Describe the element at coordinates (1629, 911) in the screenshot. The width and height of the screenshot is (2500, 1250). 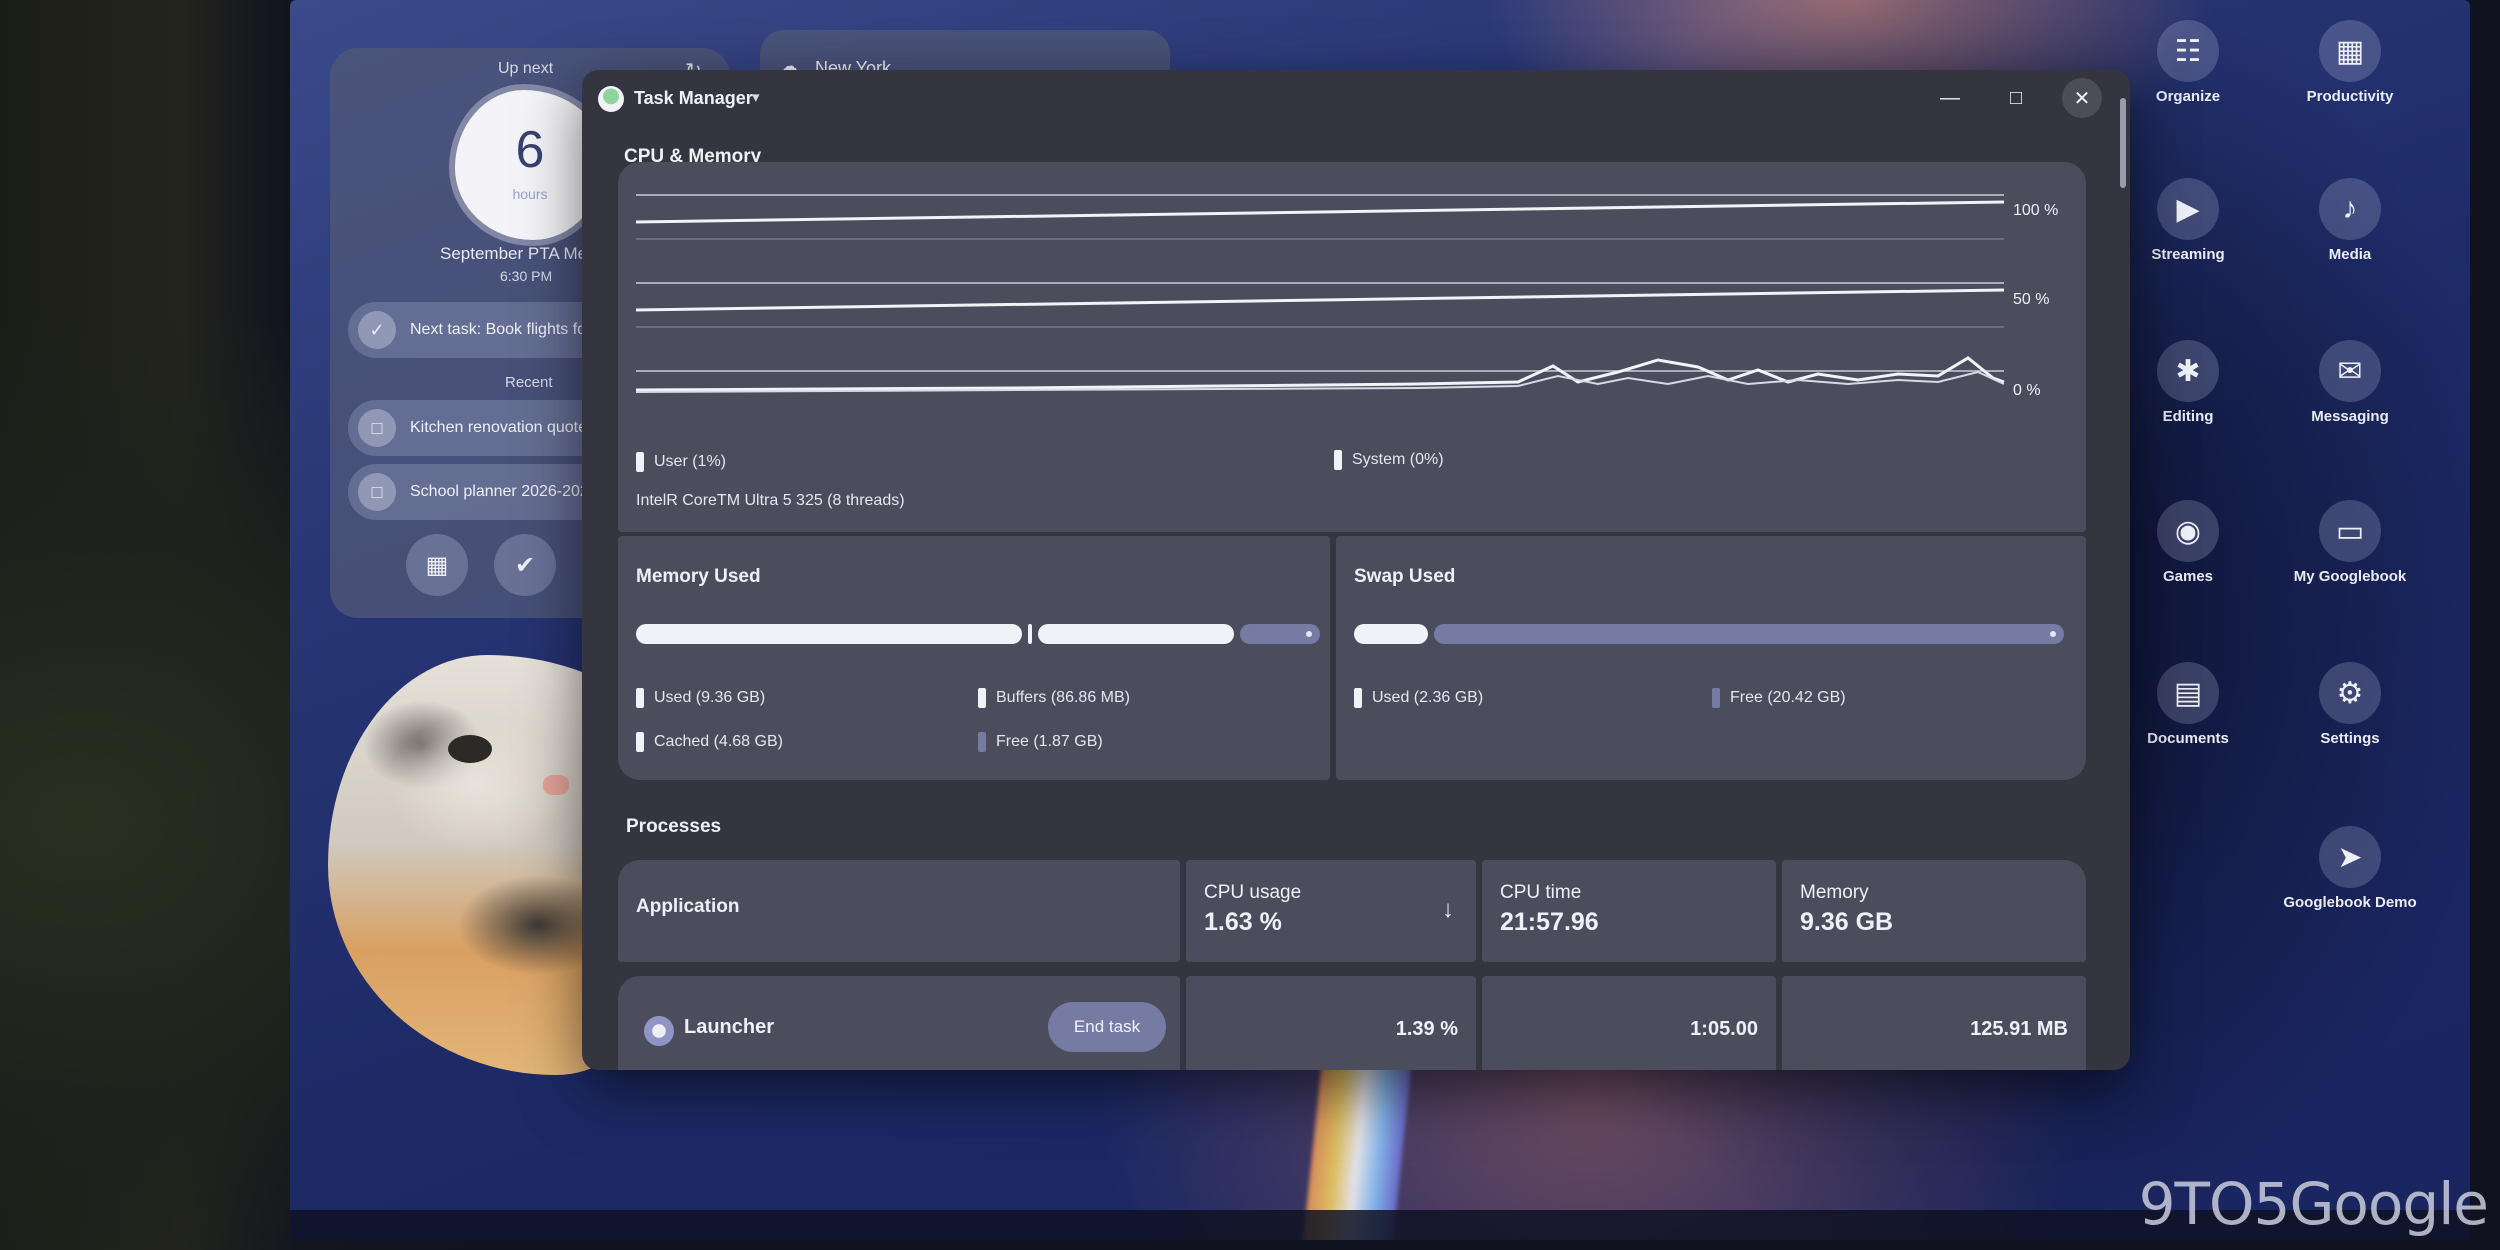
I see `column-header-cpu-time: CPU time 21:57.96` at that location.